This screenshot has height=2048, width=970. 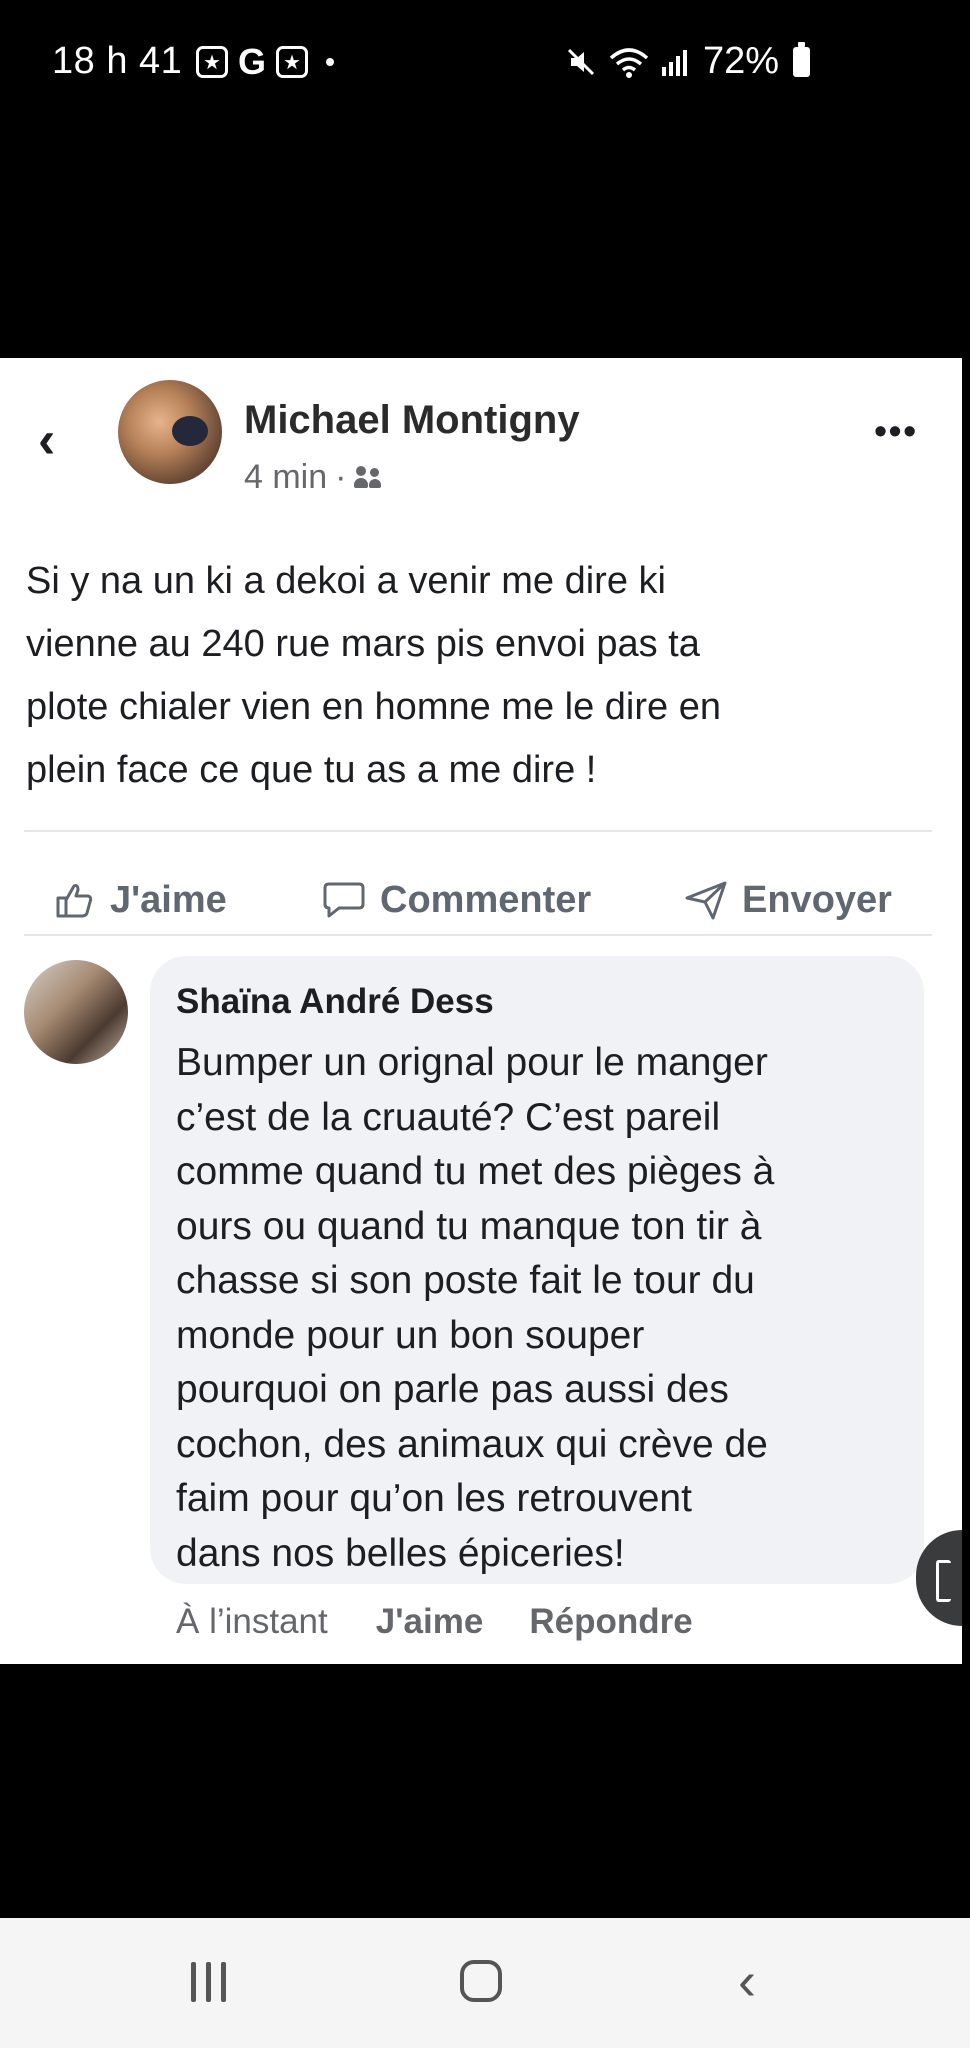 What do you see at coordinates (485, 65) in the screenshot?
I see `status-bar: 18 h 41 ★ G ★ 72%` at bounding box center [485, 65].